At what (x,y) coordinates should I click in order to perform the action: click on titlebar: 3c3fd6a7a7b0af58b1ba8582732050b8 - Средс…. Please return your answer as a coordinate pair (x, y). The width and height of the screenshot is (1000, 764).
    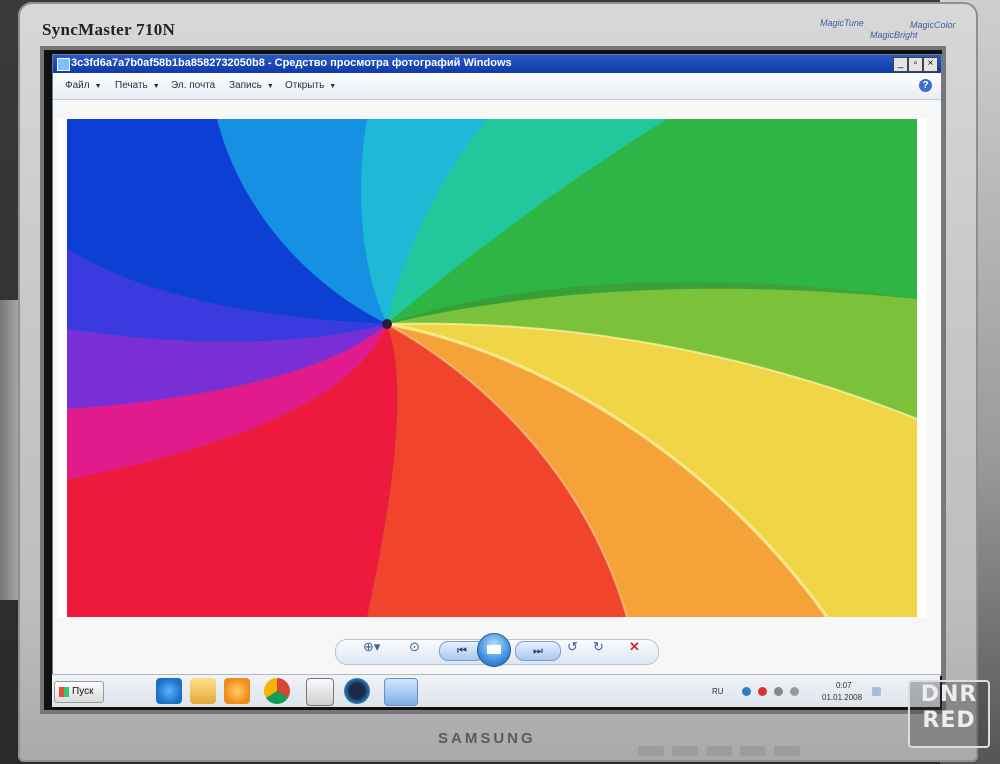
    Looking at the image, I should click on (497, 64).